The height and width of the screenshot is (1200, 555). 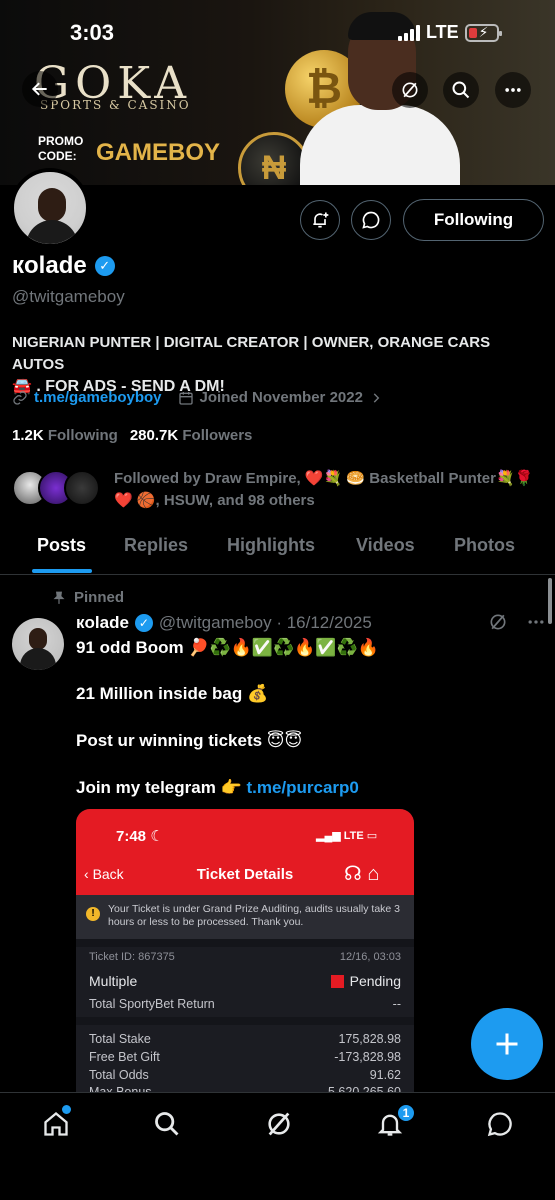 I want to click on ticket-type-row: Multiple Pending, so click(x=245, y=981).